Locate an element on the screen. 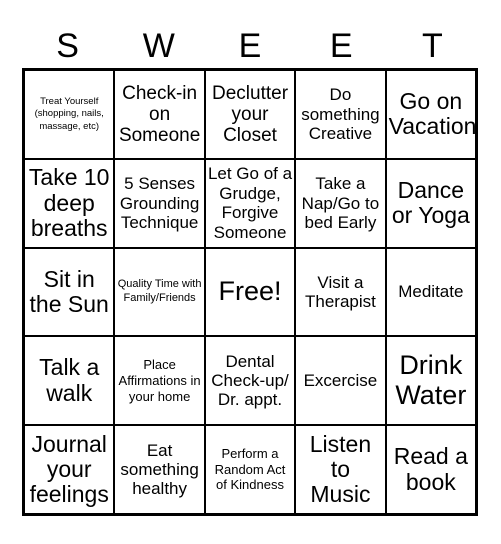 The height and width of the screenshot is (544, 501). bingo-cell-label: Meditate is located at coordinates (431, 292).